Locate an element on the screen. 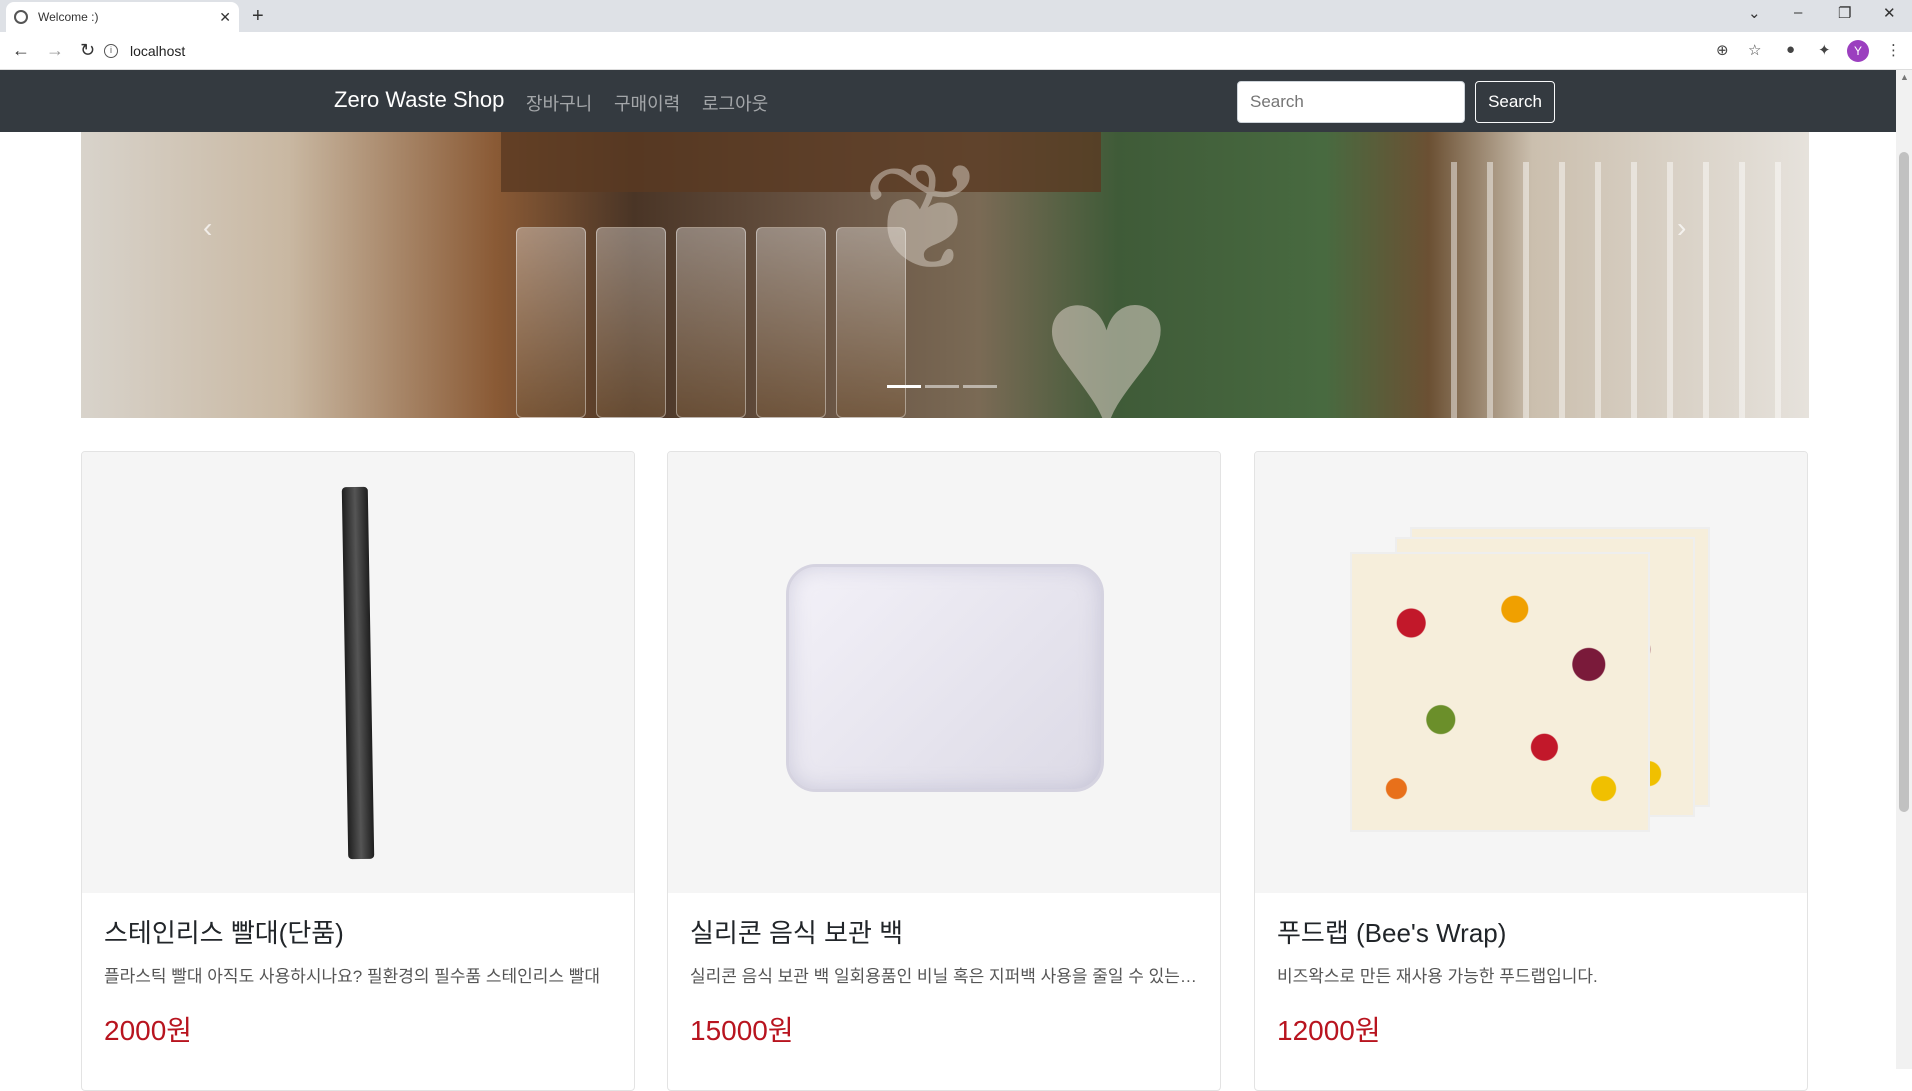 The image size is (1912, 1091). leaf-logo-icon: ❦ is located at coordinates (924, 218).